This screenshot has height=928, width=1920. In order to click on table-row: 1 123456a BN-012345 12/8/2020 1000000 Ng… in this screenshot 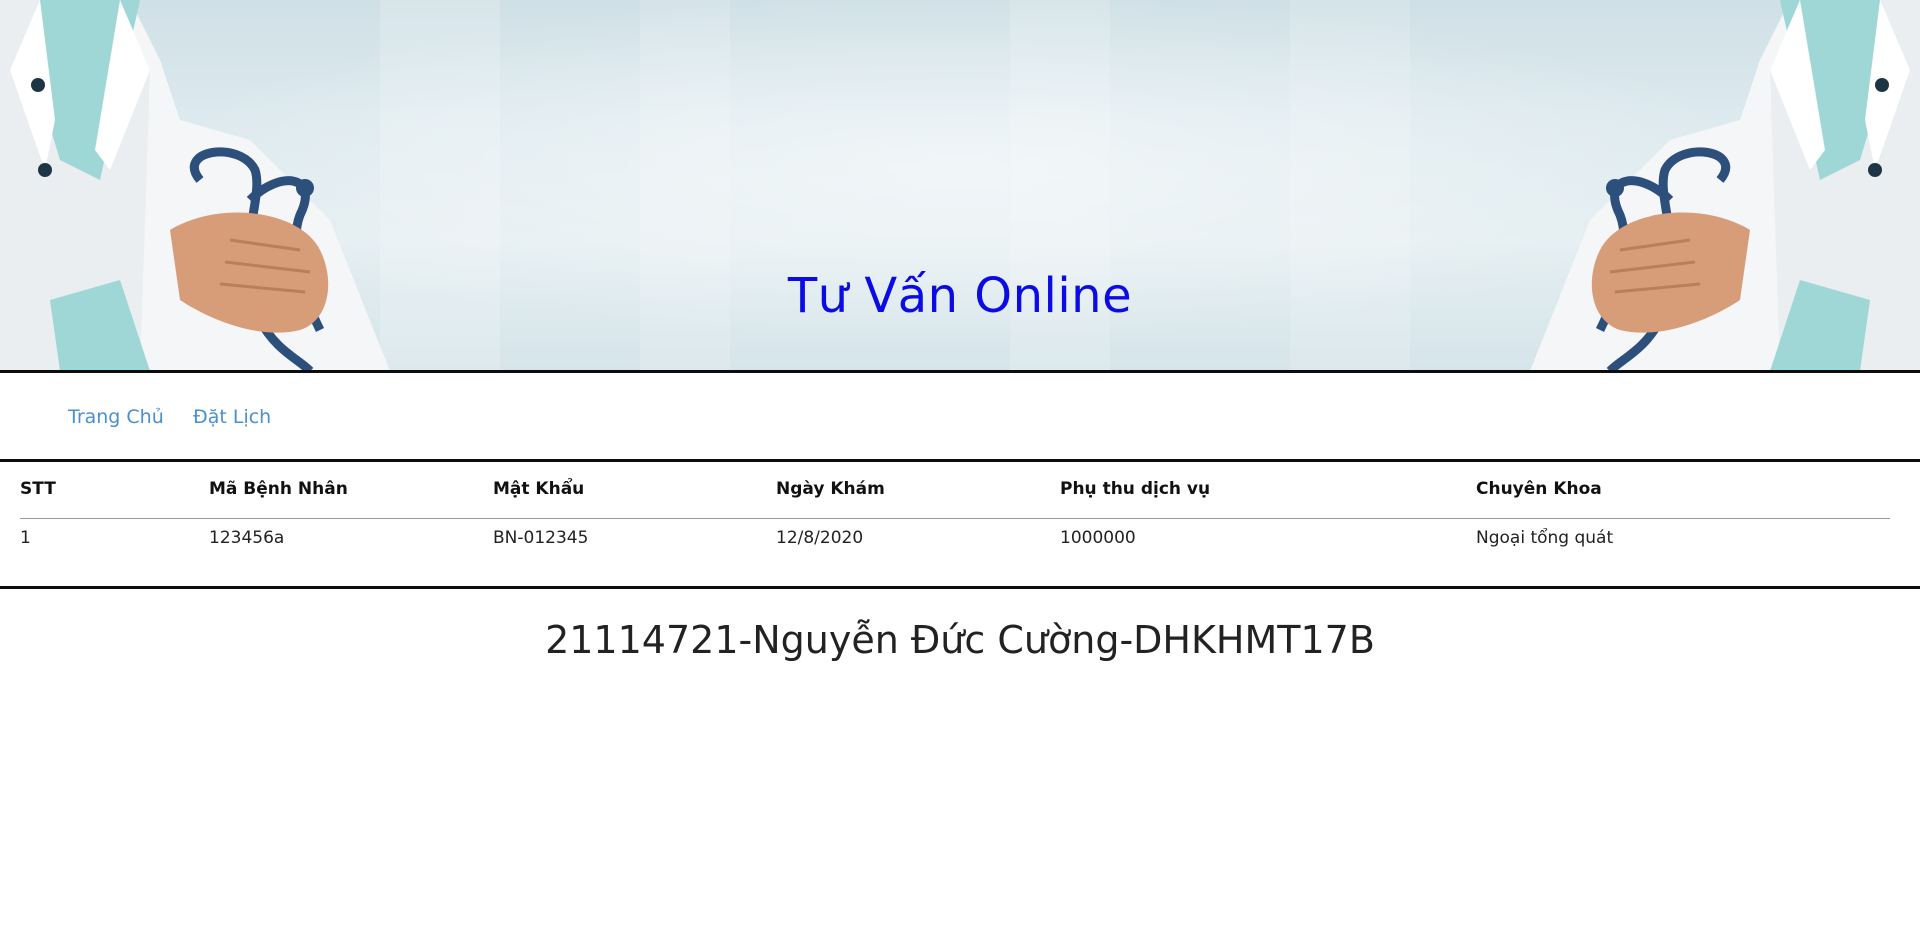, I will do `click(955, 505)`.